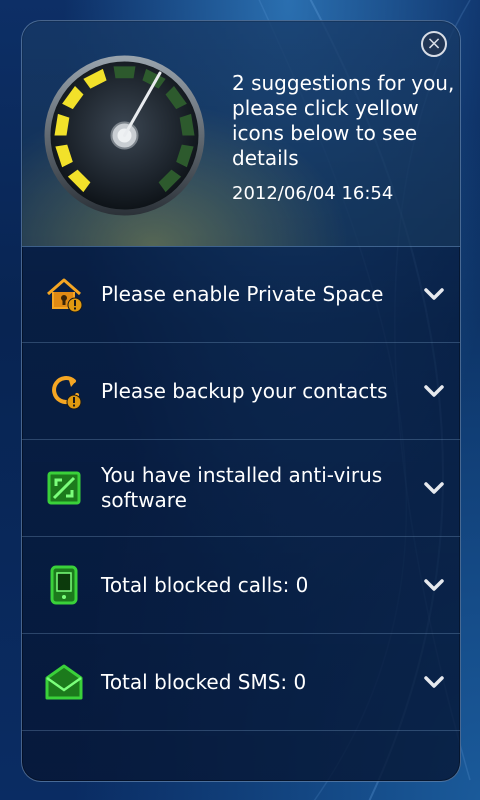  I want to click on item-label: You have installed anti-virus software, so click(242, 487).